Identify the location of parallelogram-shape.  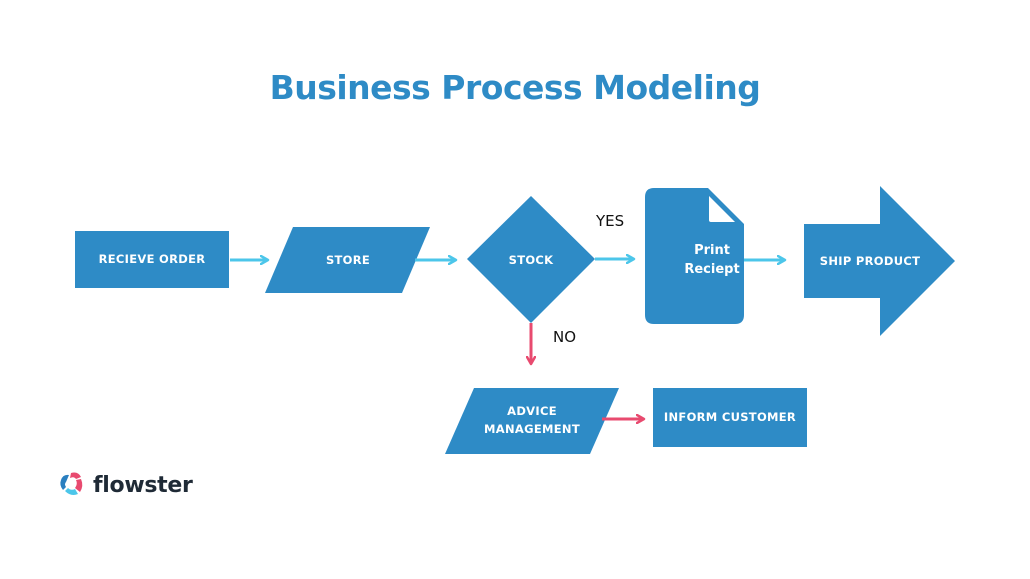
(532, 421).